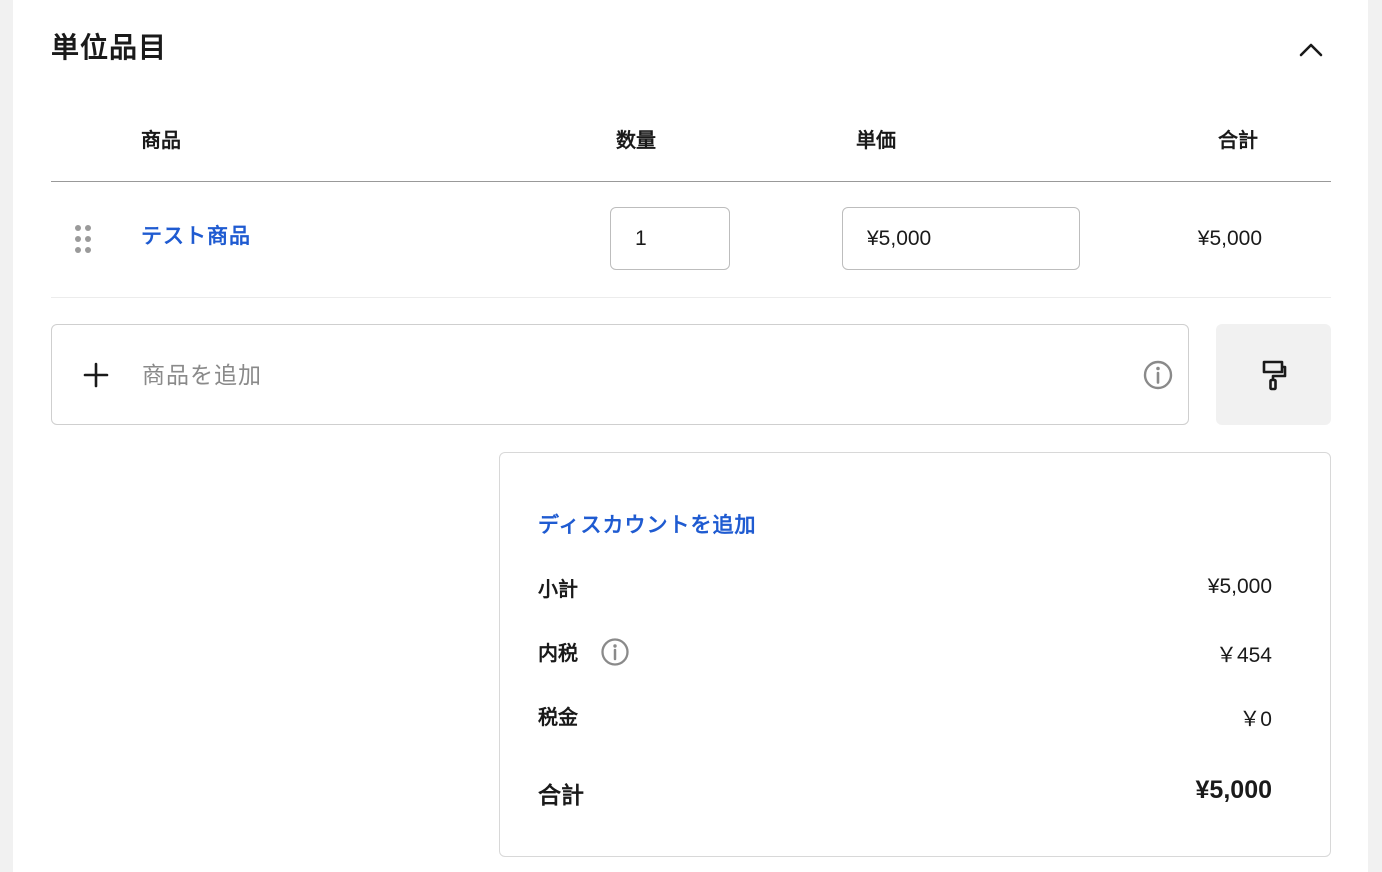  What do you see at coordinates (670, 238) in the screenshot?
I see `quantity-input` at bounding box center [670, 238].